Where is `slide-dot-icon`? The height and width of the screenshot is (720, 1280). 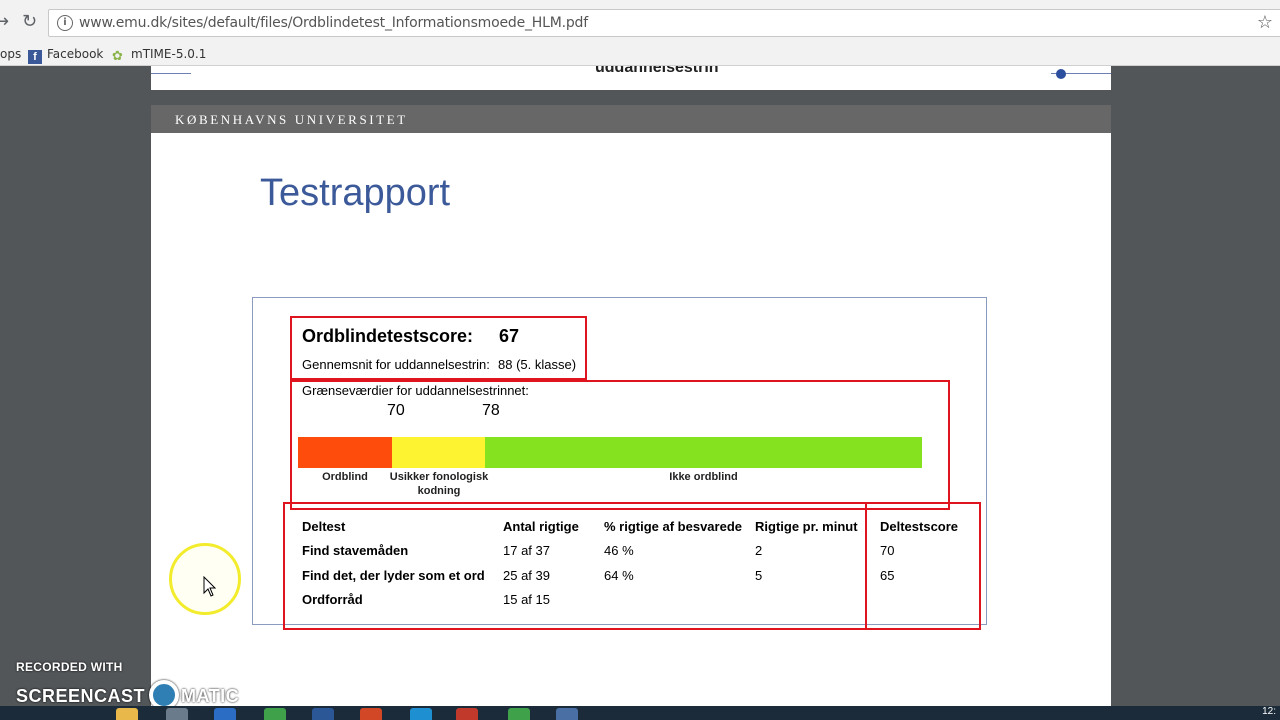
slide-dot-icon is located at coordinates (1061, 74).